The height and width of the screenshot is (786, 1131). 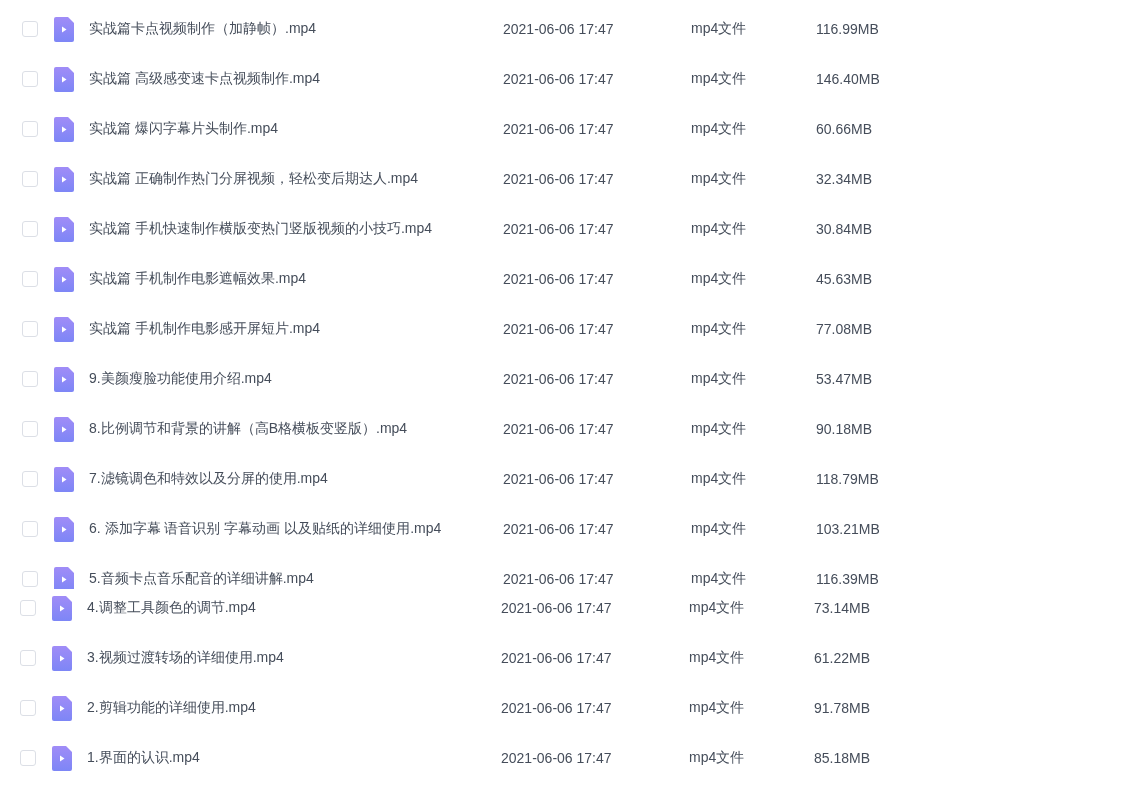 I want to click on file-size: 103.21MB, so click(x=848, y=529).